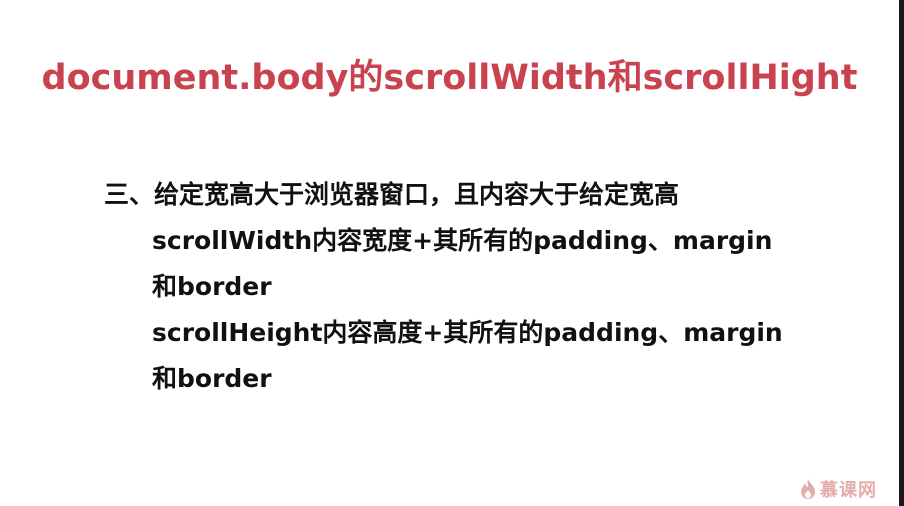 The image size is (904, 506). Describe the element at coordinates (392, 194) in the screenshot. I see `point-heading: 三、给定宽高大于浏览器窗口，且内容大于给定宽高` at that location.